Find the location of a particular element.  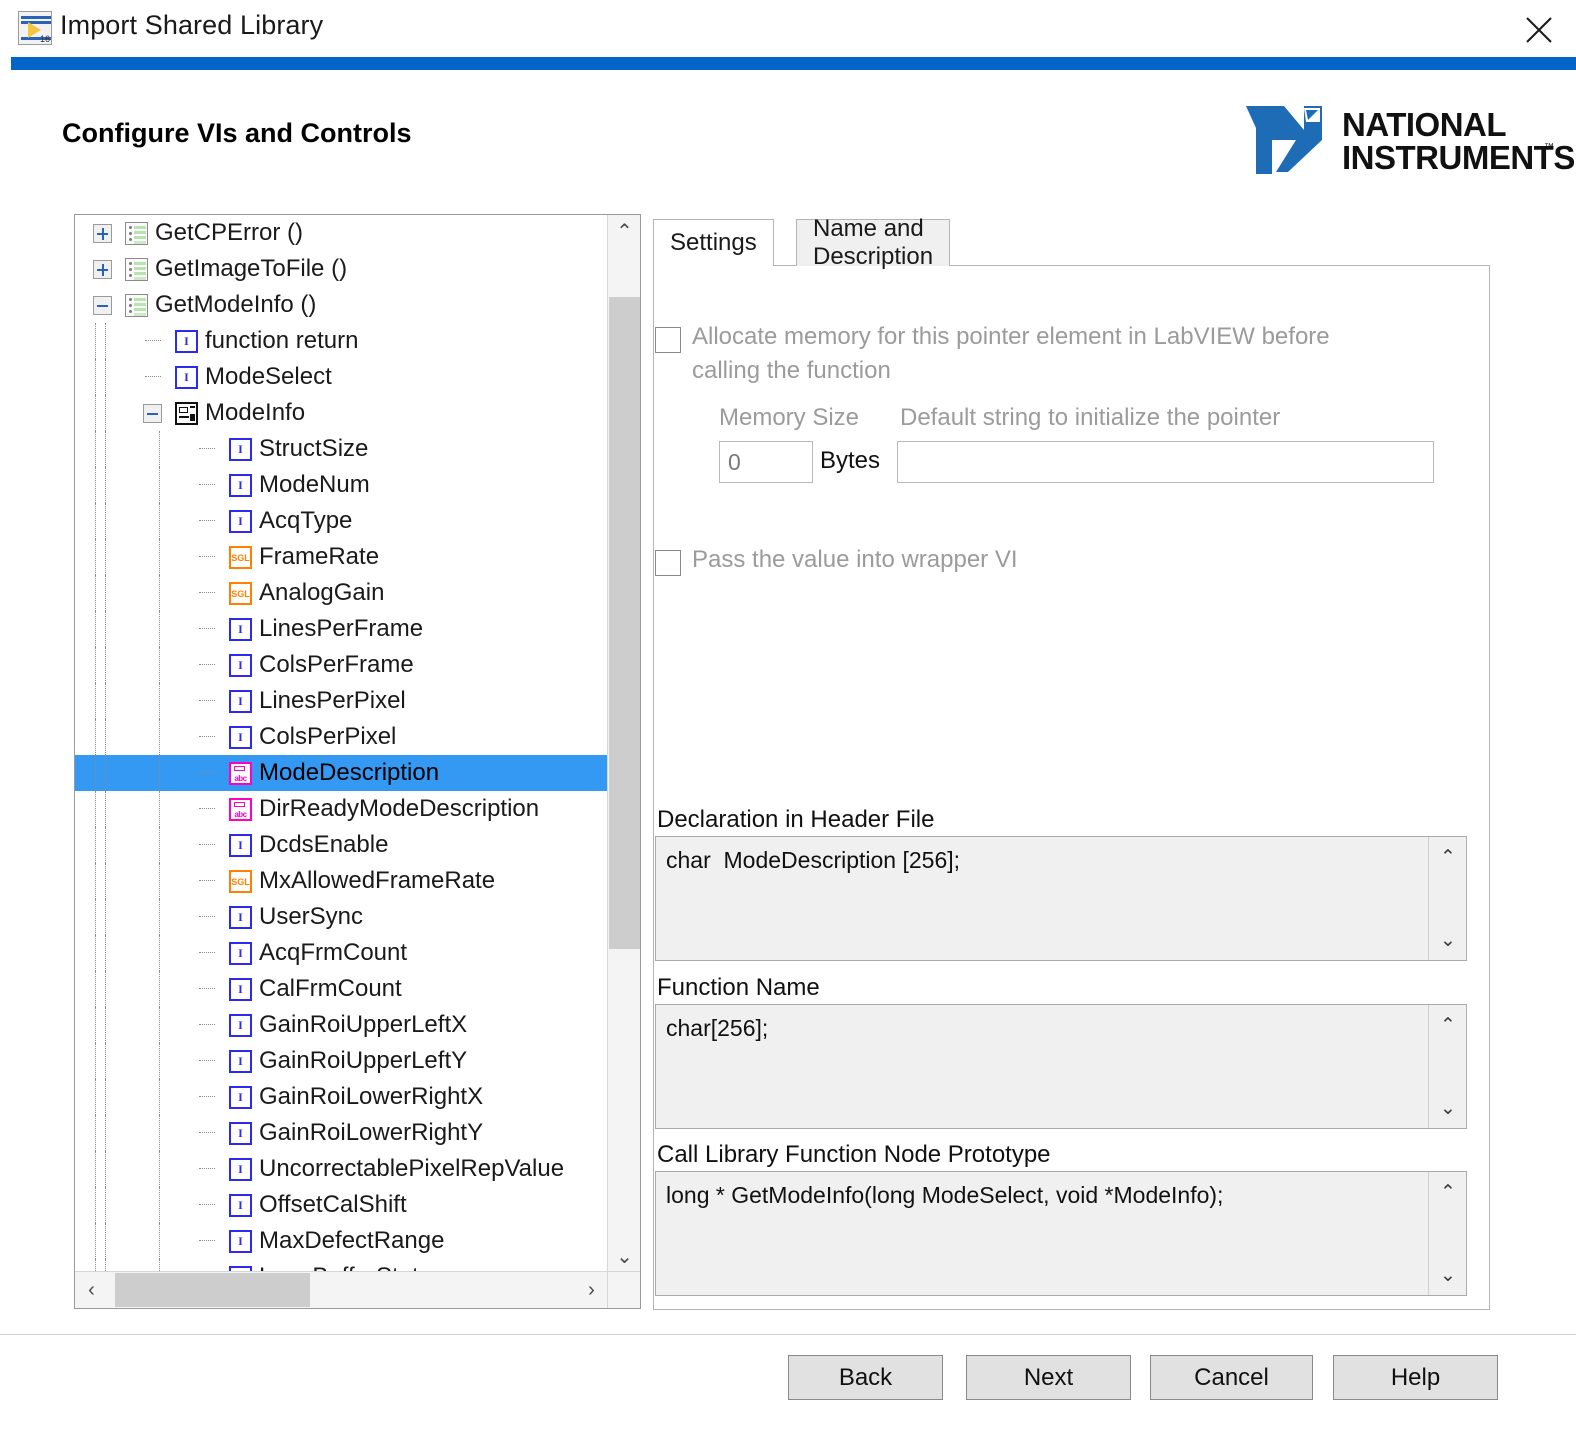

tree-item: I UserSync is located at coordinates (341, 917).